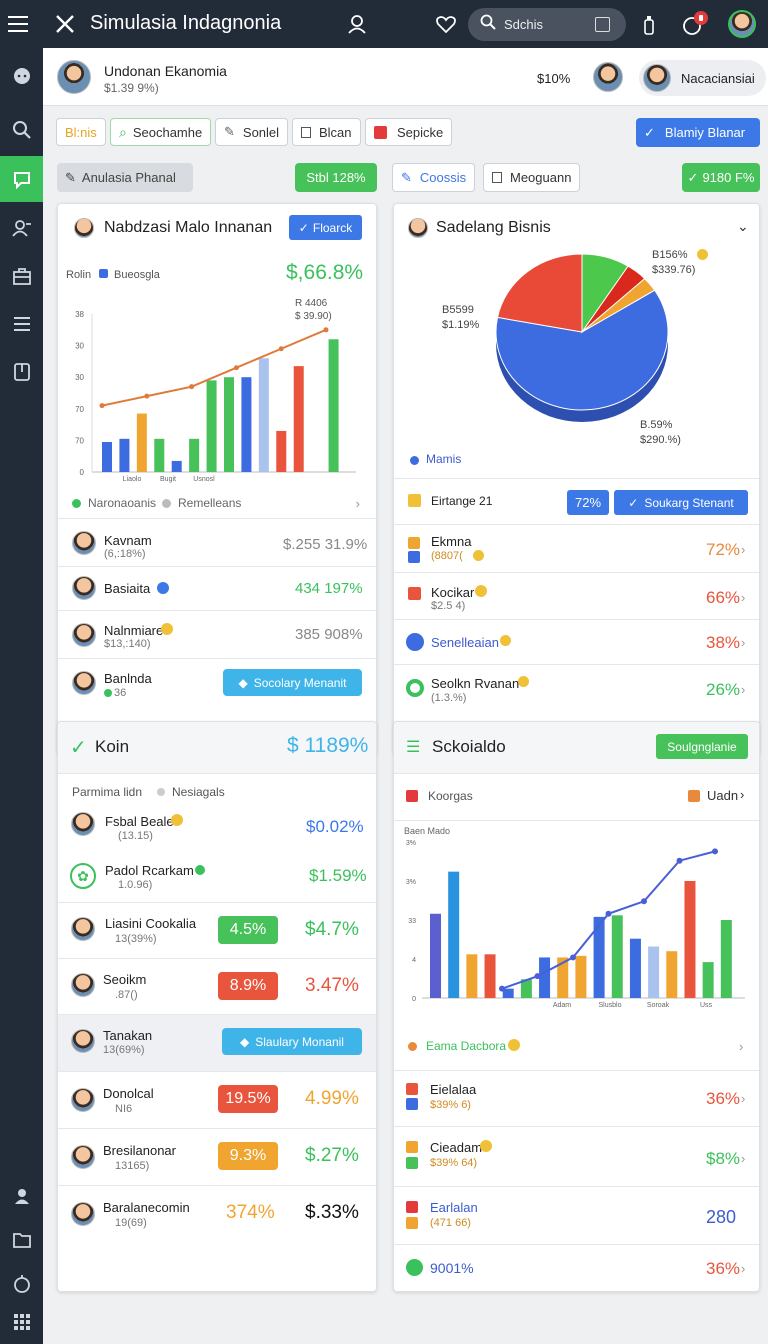 The image size is (768, 1344). What do you see at coordinates (532, 177) in the screenshot?
I see `filter-button-3: Meoguann` at bounding box center [532, 177].